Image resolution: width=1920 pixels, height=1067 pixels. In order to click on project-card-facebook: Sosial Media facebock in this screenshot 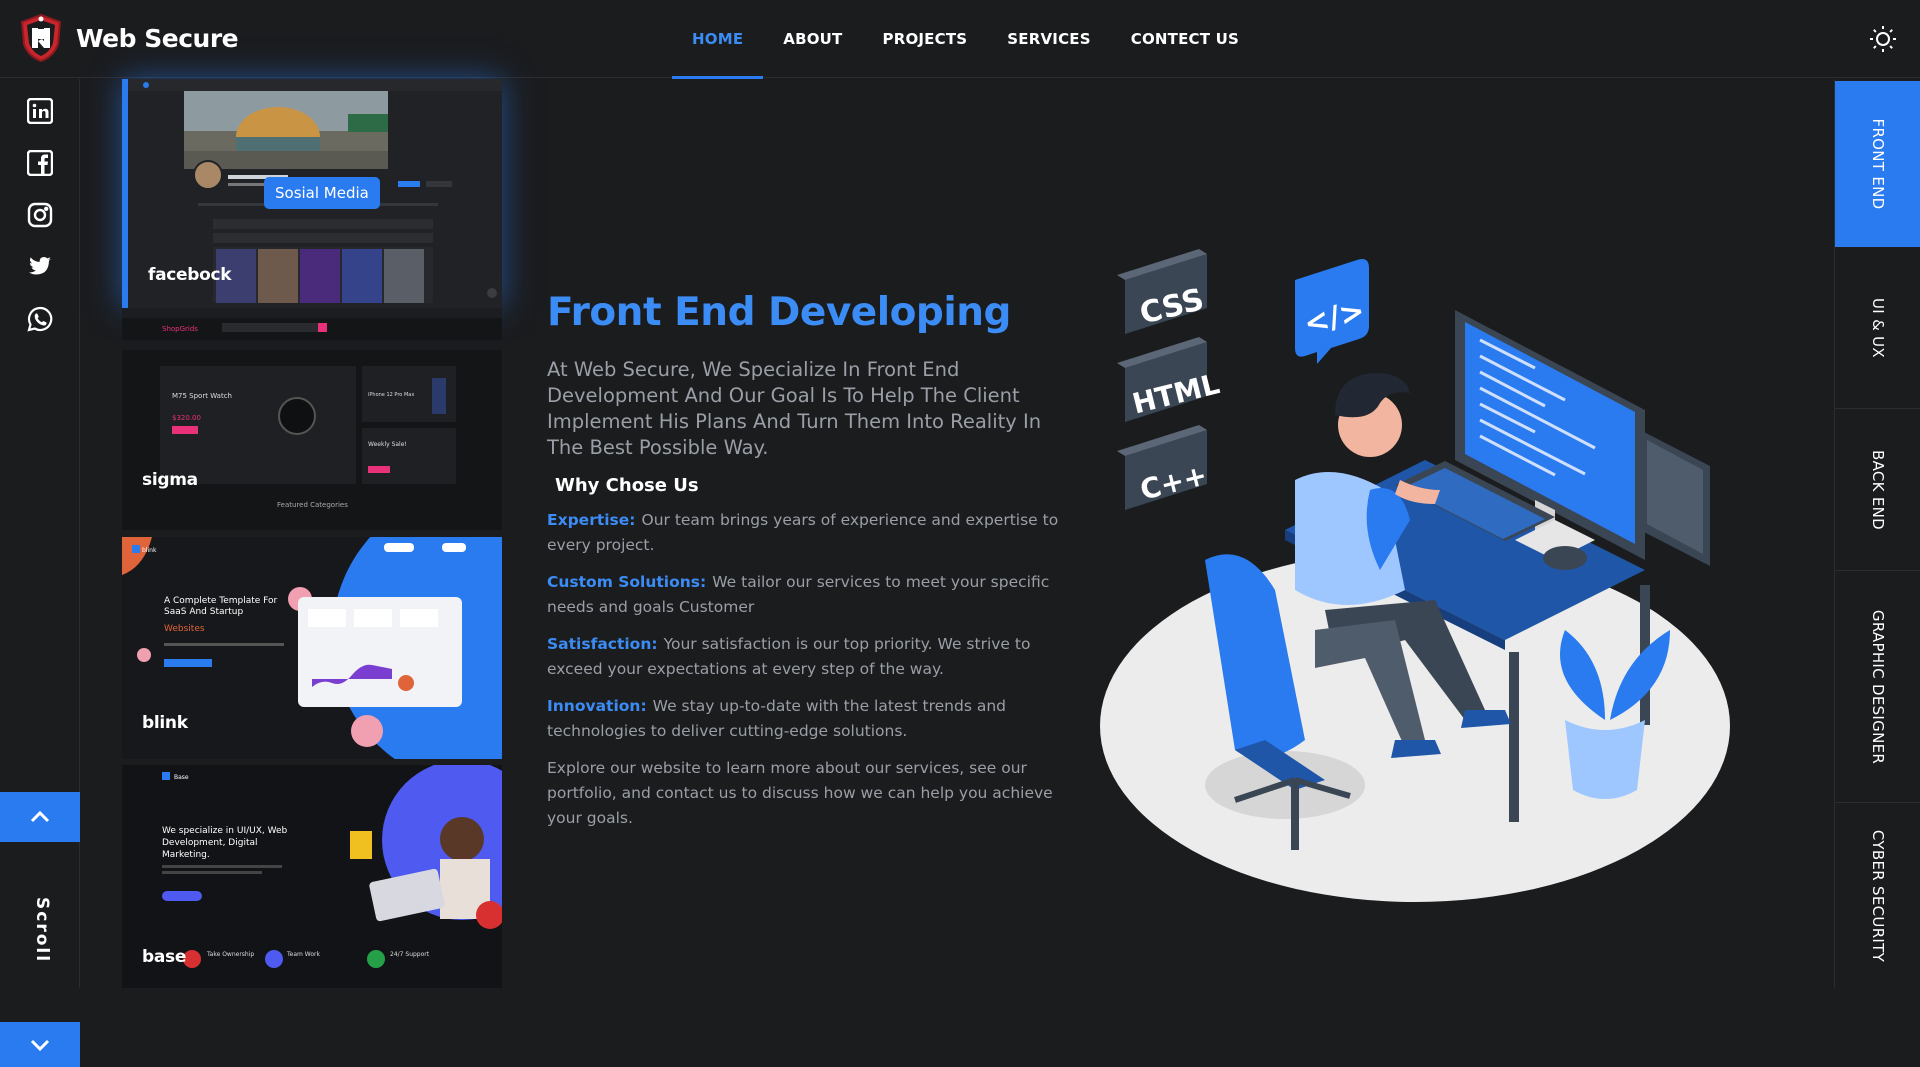, I will do `click(312, 193)`.